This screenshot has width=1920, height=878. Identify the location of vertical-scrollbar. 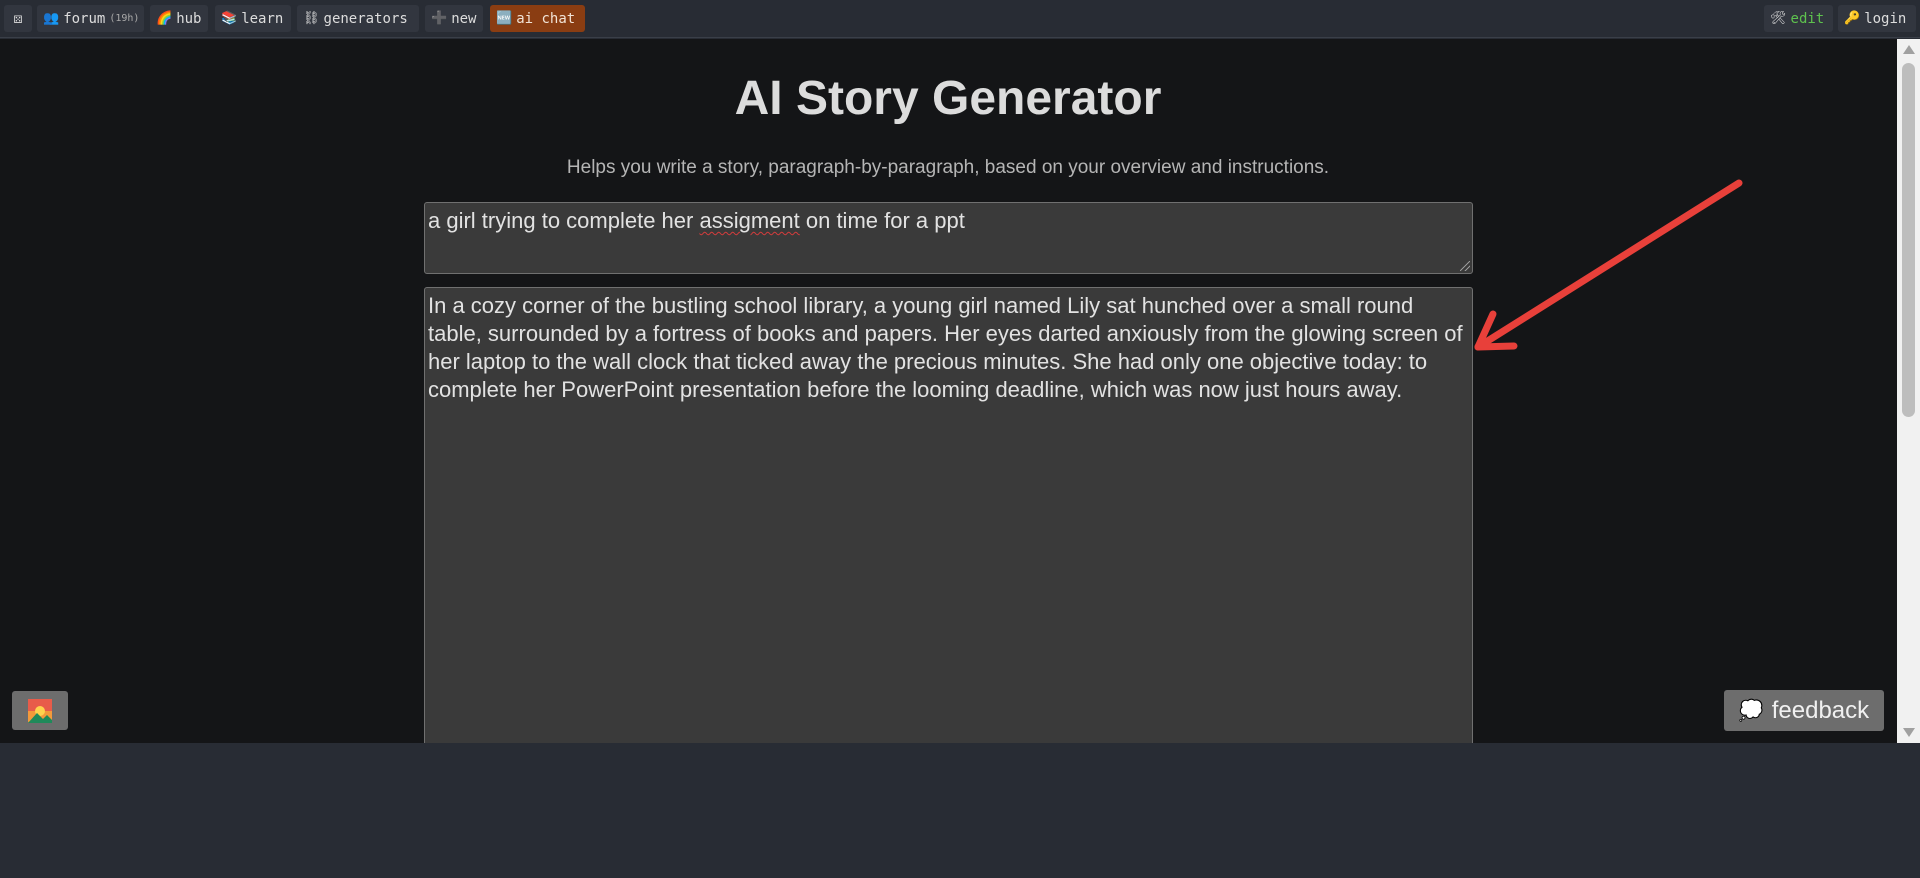
(1908, 391).